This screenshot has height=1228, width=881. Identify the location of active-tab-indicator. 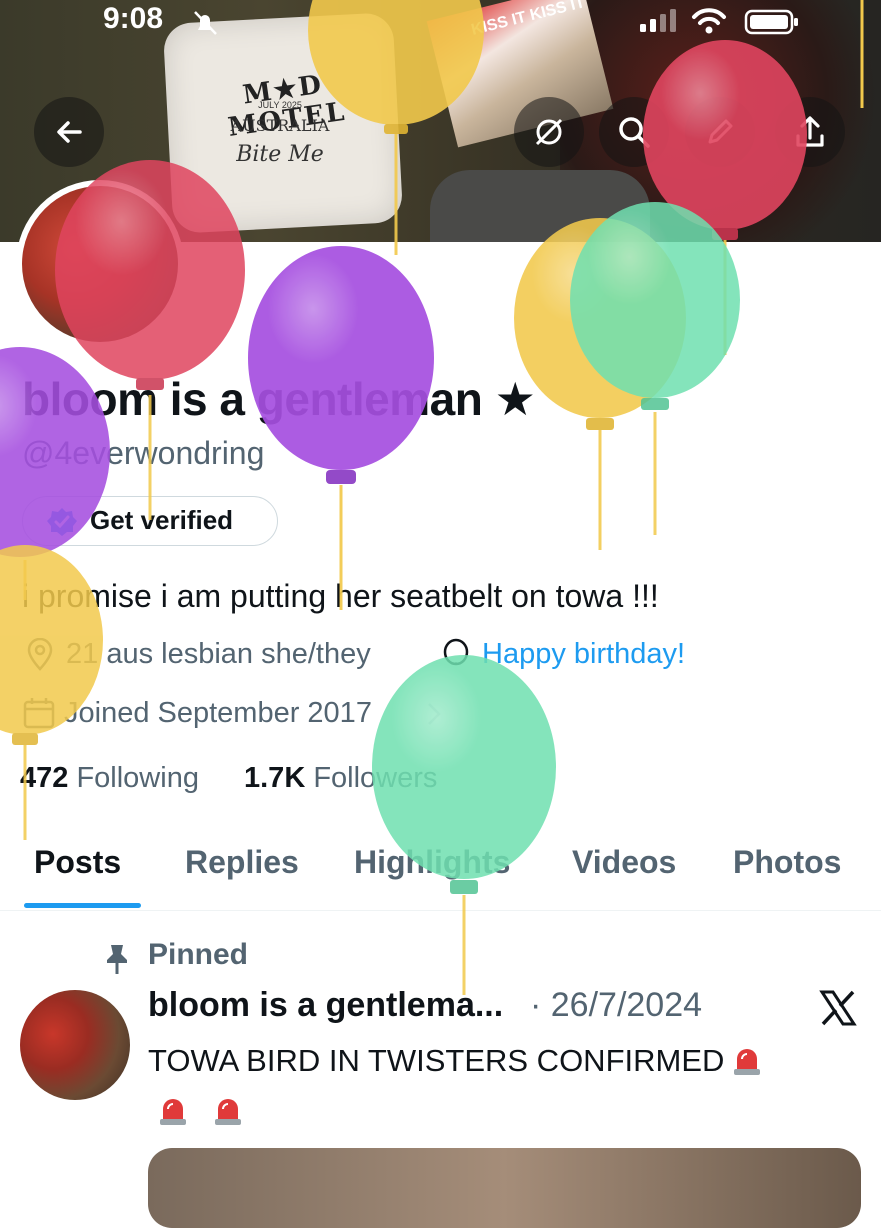
(82, 905).